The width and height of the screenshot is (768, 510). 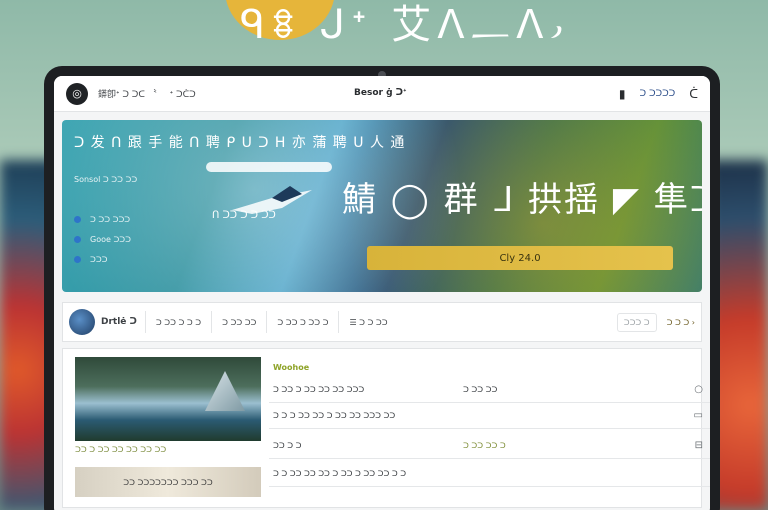 I want to click on cta-button: Cly 24.0, so click(x=520, y=258).